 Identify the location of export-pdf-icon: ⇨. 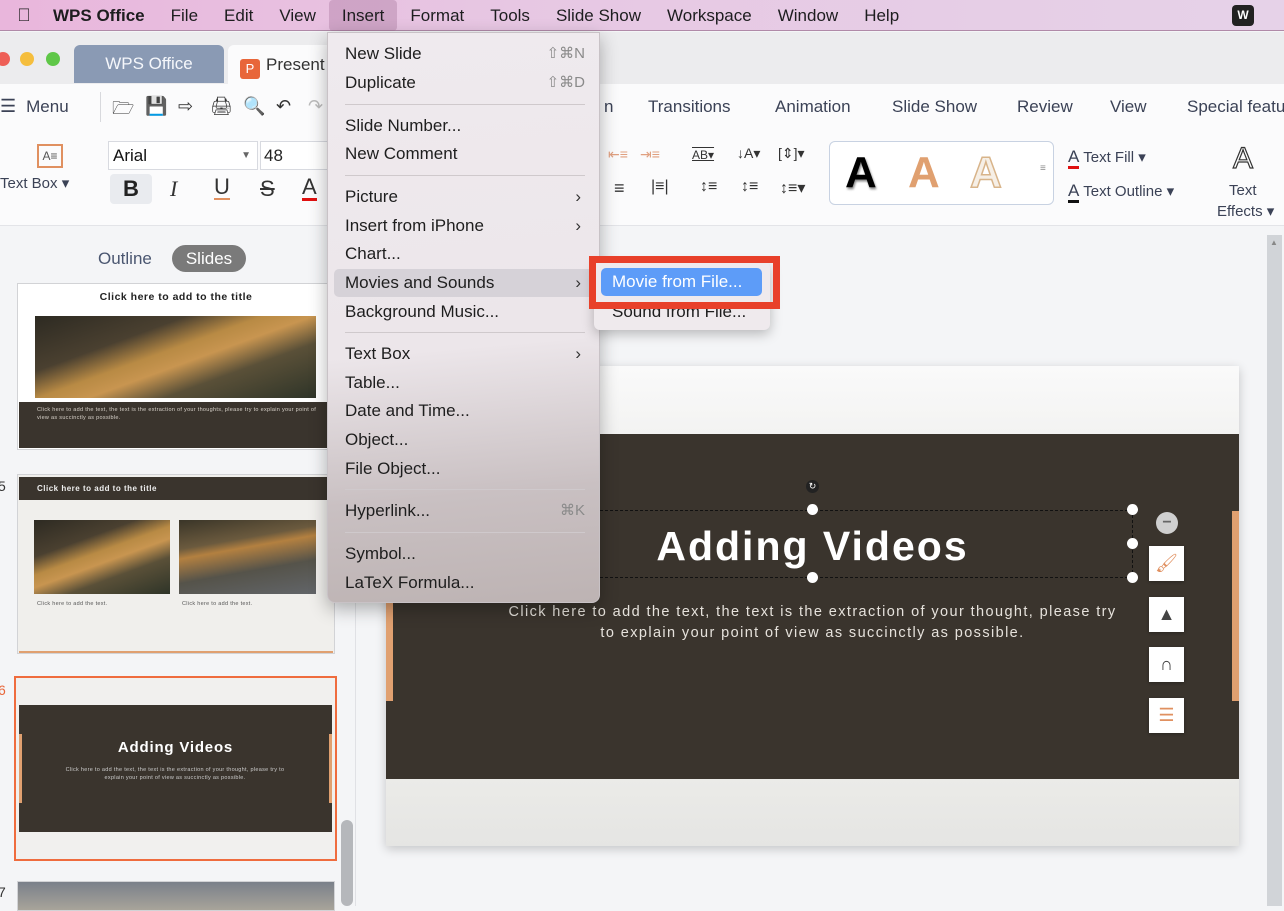
(185, 106).